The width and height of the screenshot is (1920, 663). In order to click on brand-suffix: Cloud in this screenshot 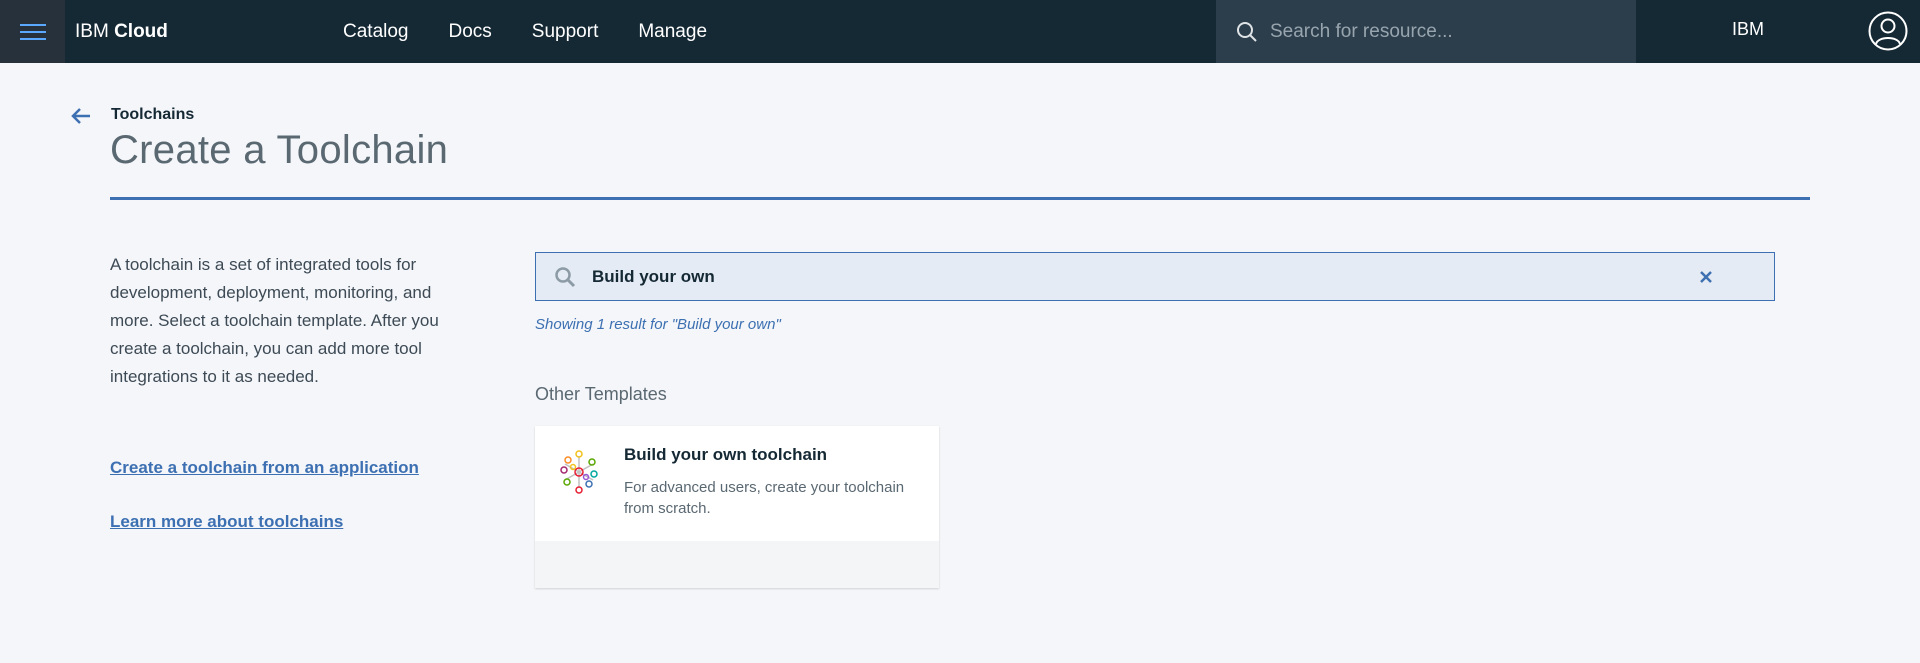, I will do `click(141, 31)`.